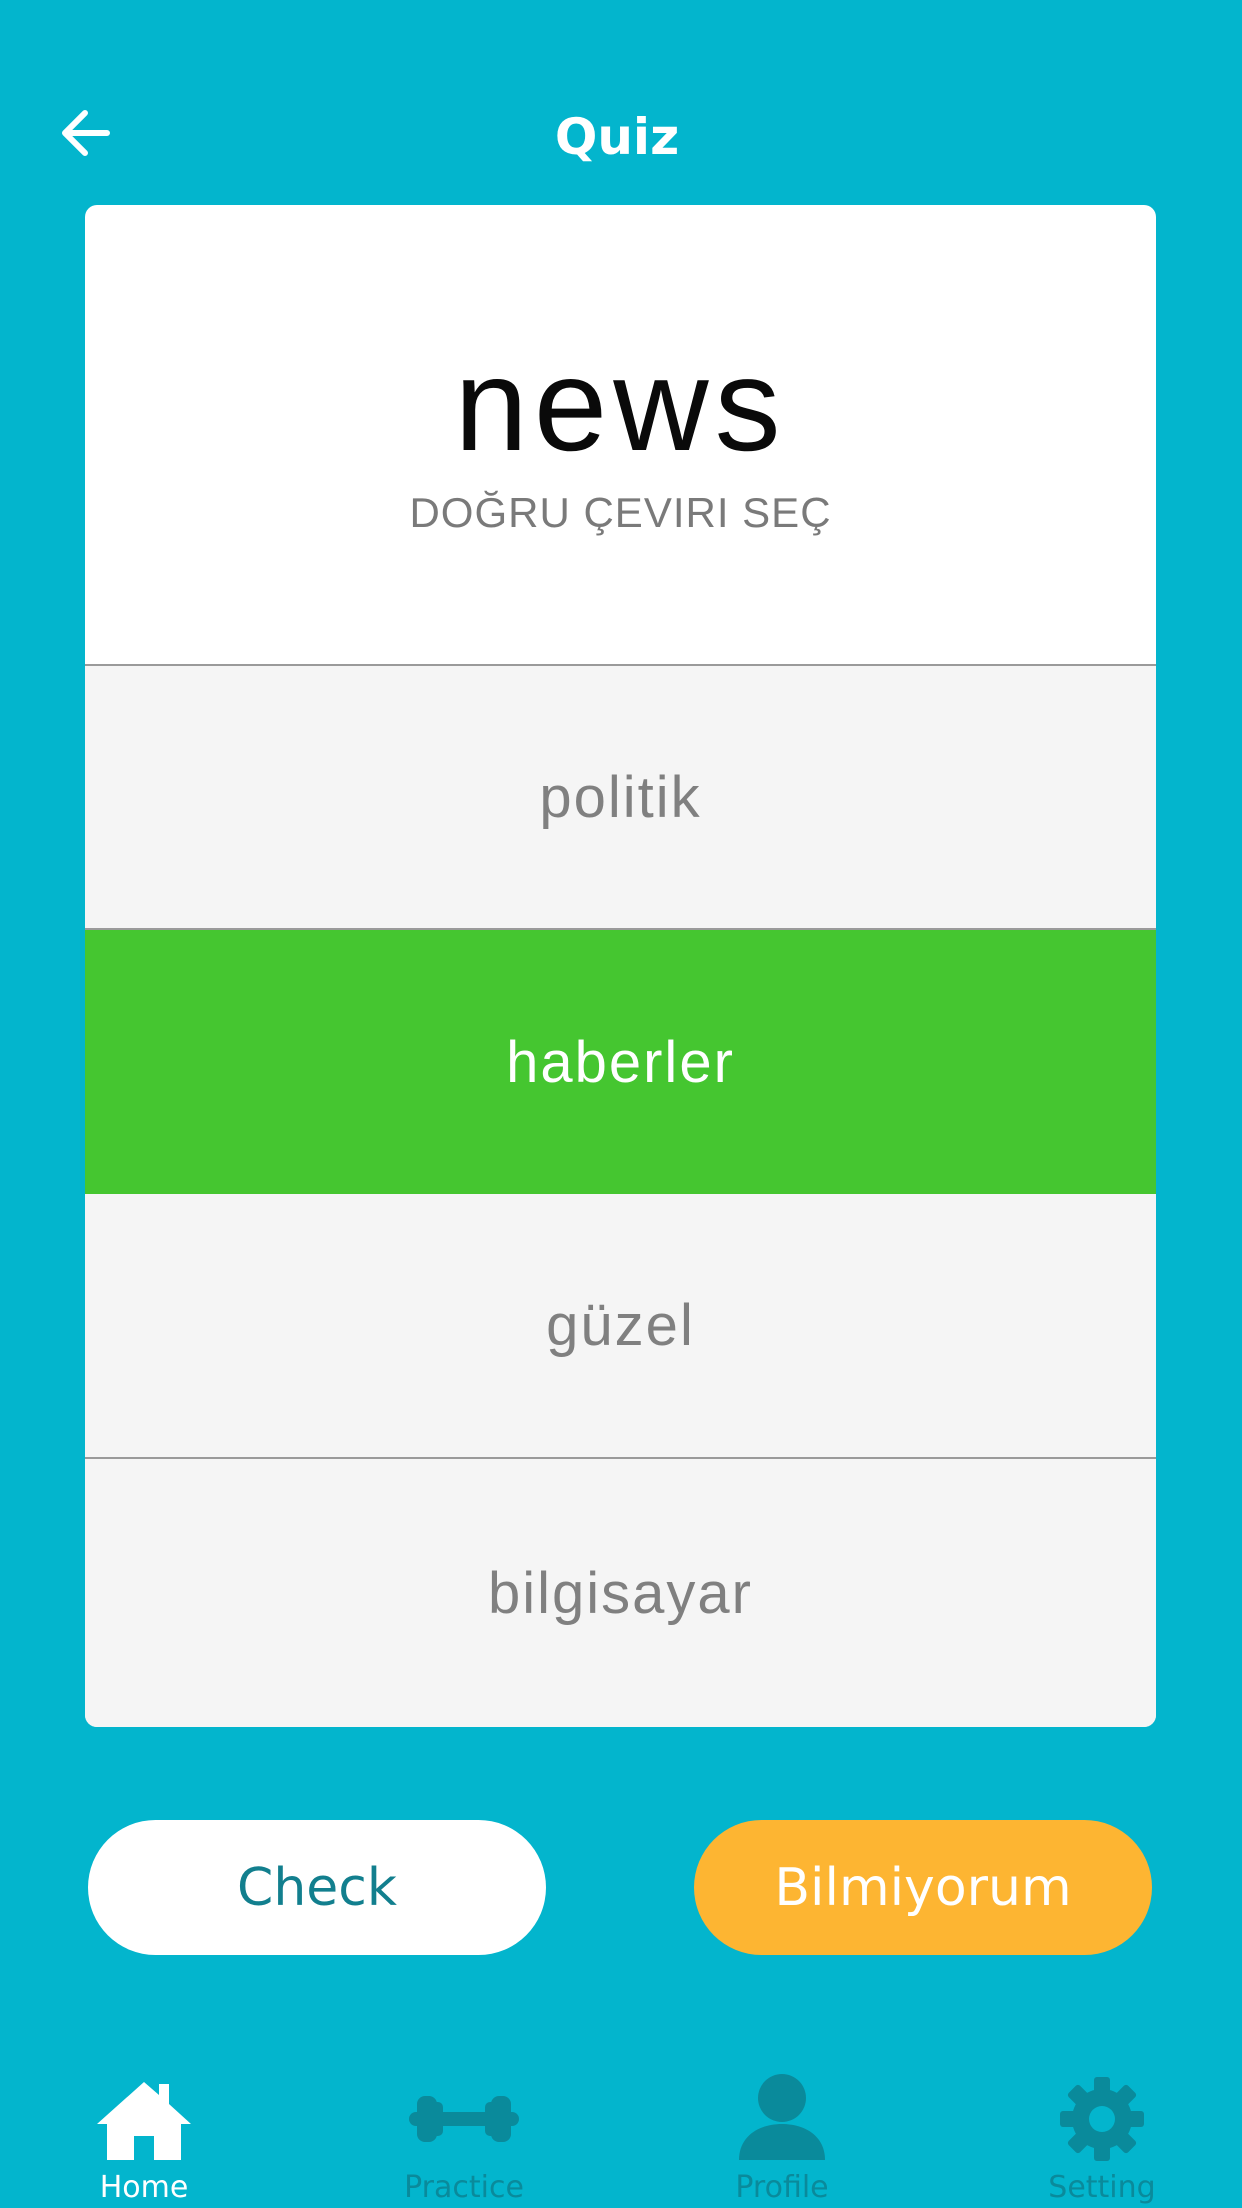 This screenshot has width=1242, height=2208. Describe the element at coordinates (782, 2117) in the screenshot. I see `person-icon` at that location.